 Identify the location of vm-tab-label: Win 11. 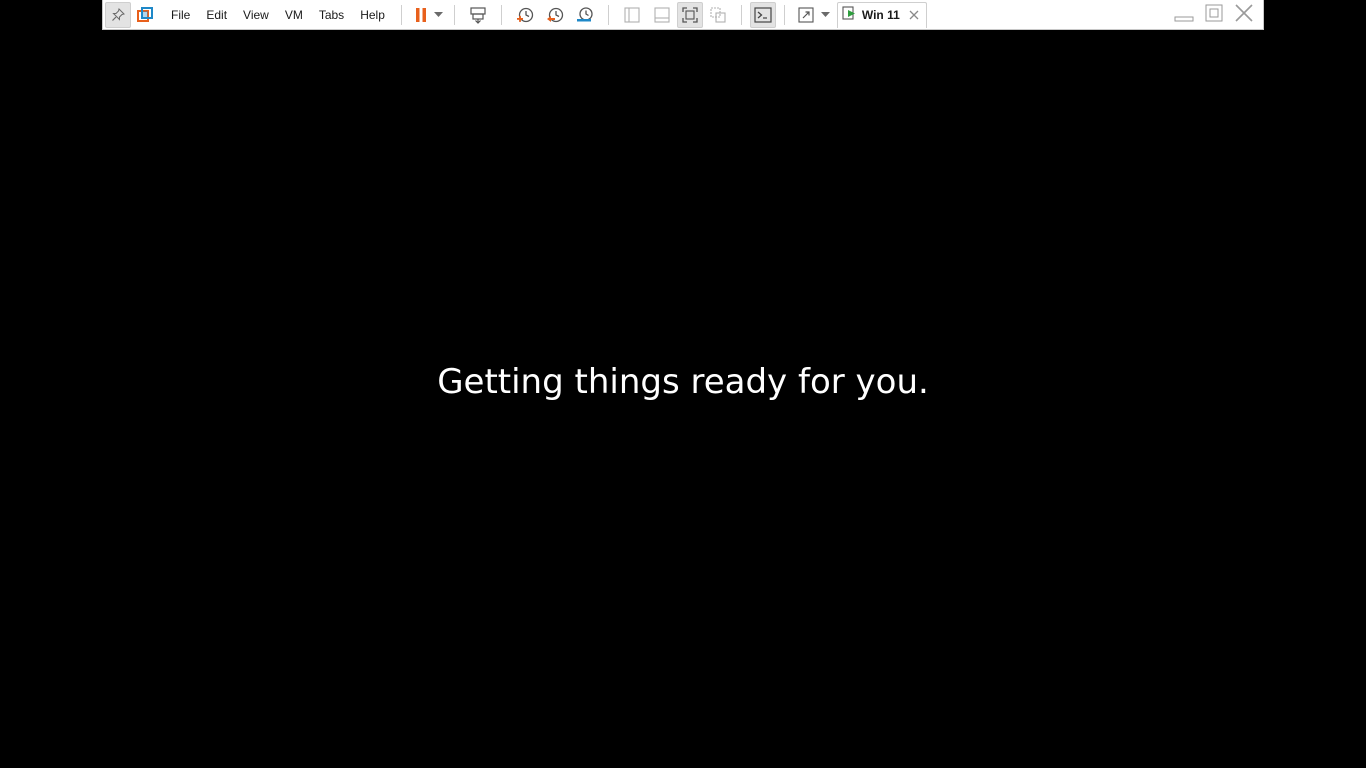
(880, 15).